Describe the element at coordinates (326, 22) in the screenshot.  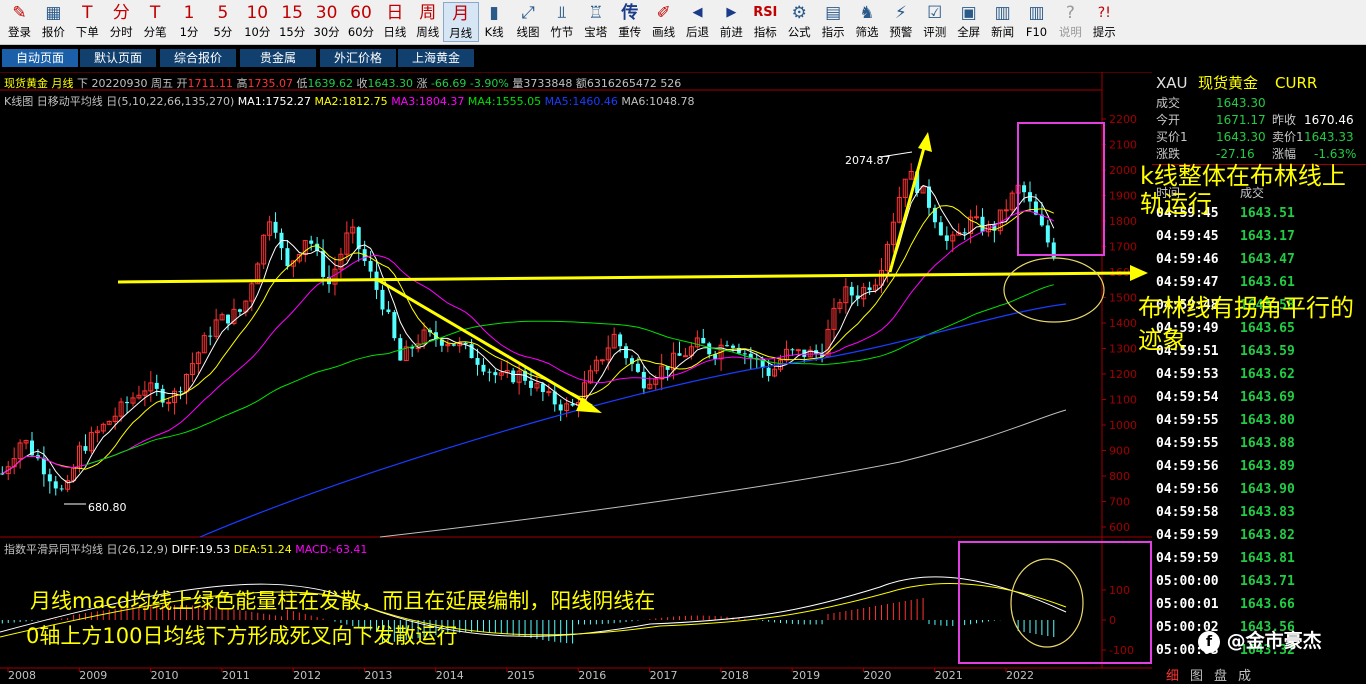
I see `toolbar-30min-button: 30 30分` at that location.